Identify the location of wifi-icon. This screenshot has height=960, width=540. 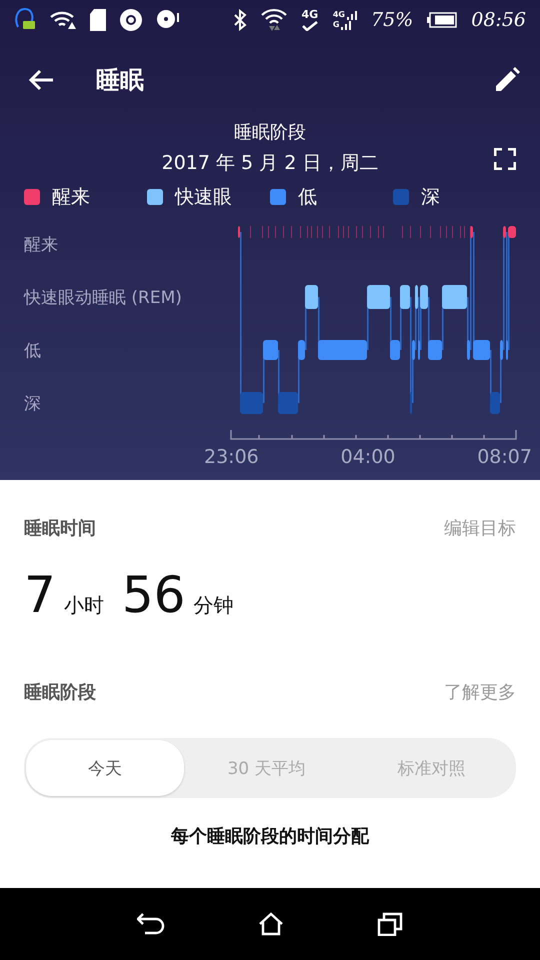
(273, 20).